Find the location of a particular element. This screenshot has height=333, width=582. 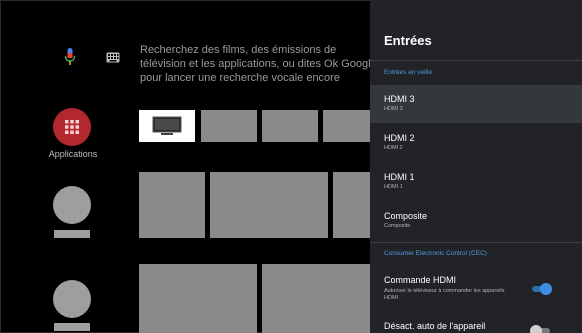

item-title: Composite is located at coordinates (406, 216).